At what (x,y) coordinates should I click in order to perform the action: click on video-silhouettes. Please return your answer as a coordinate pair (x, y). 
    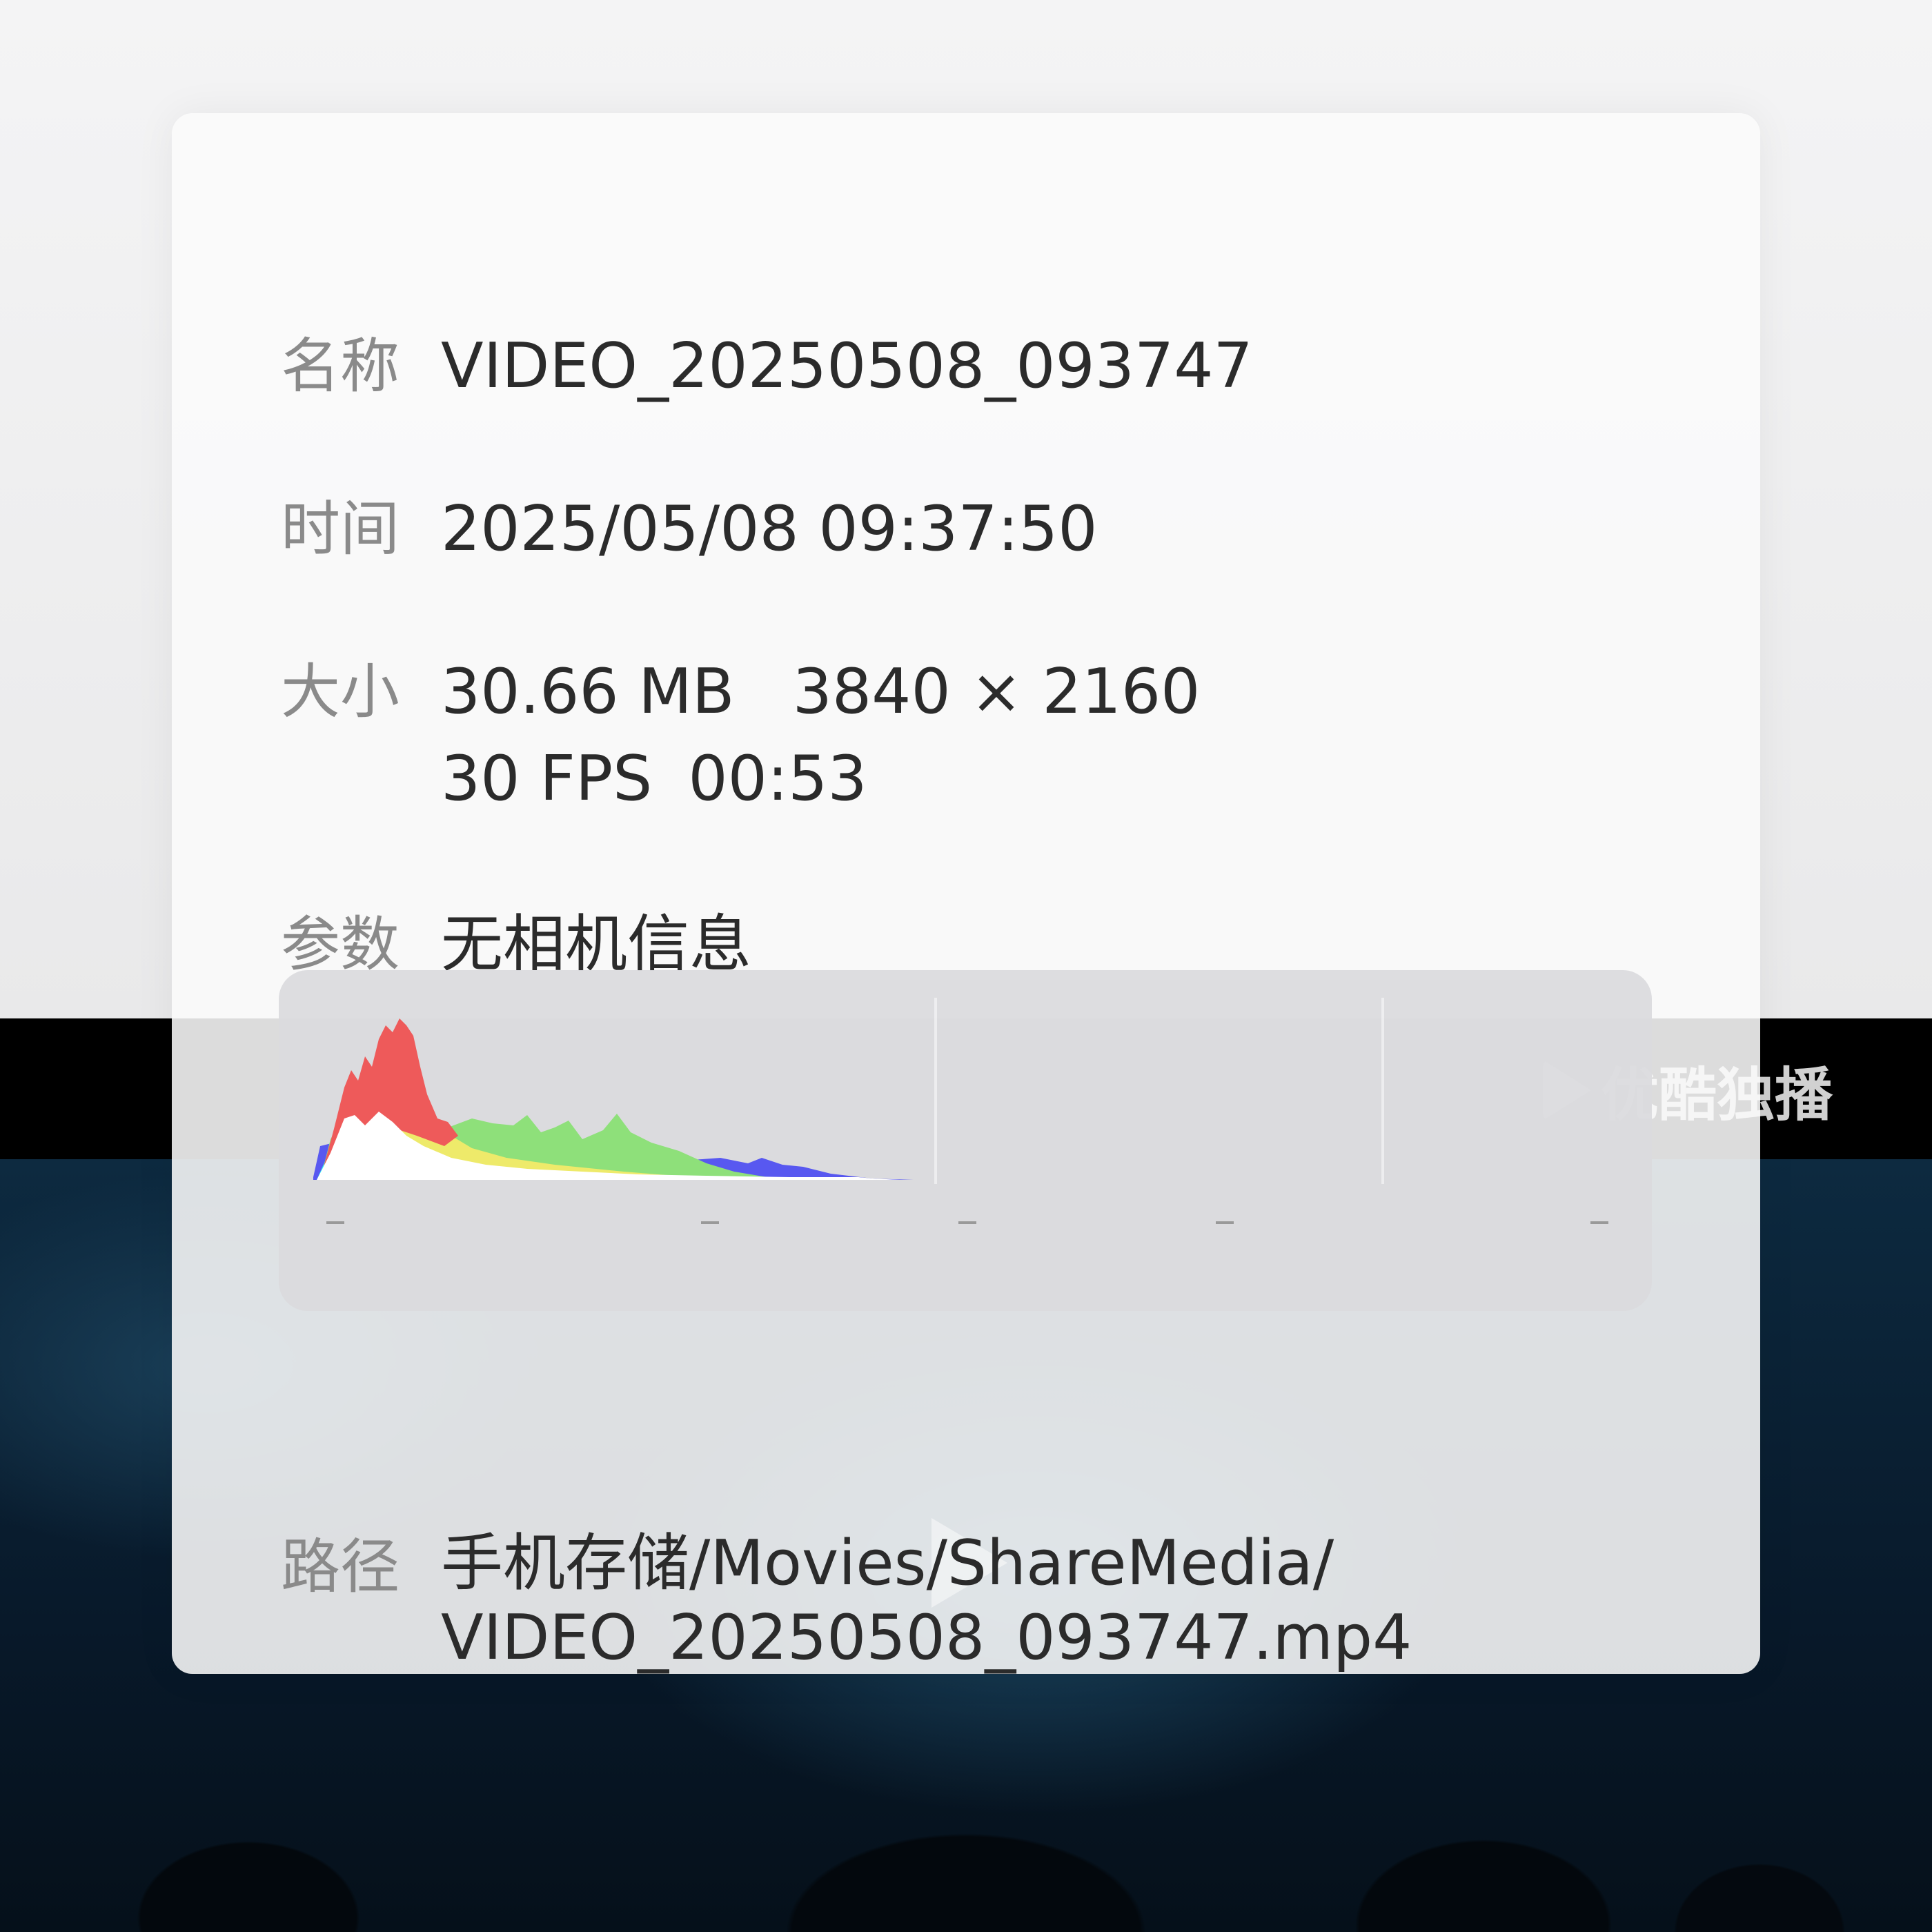
    Looking at the image, I should click on (966, 1794).